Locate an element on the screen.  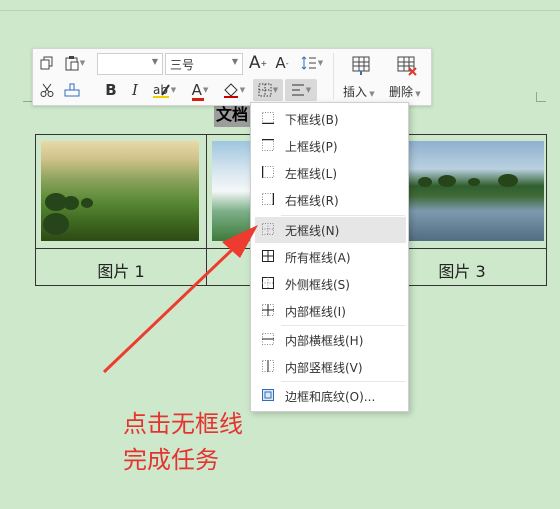
annotation-text-line1: 点击无框线 is located at coordinates (183, 424).